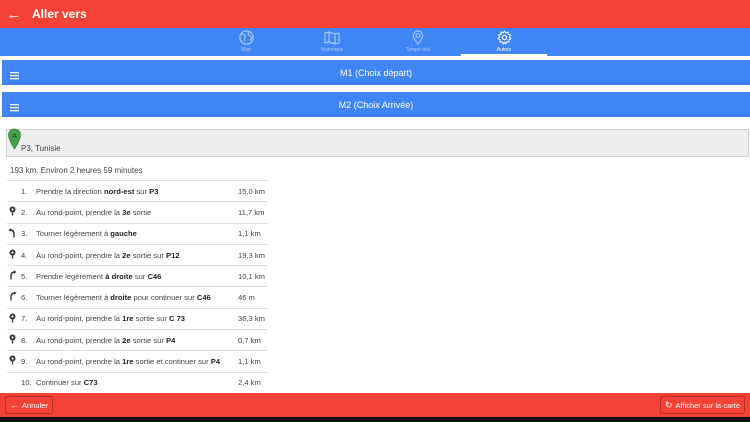 This screenshot has width=750, height=422. I want to click on show-on-map-label: Afficher sur la carte, so click(707, 405).